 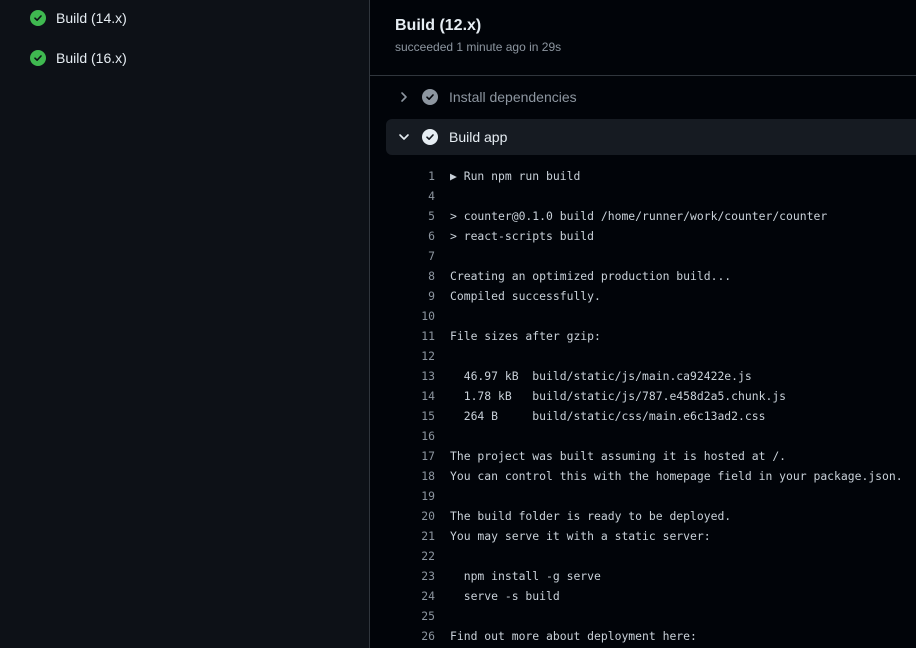 I want to click on sidebar-job-build-14: Build (14.x), so click(x=78, y=18).